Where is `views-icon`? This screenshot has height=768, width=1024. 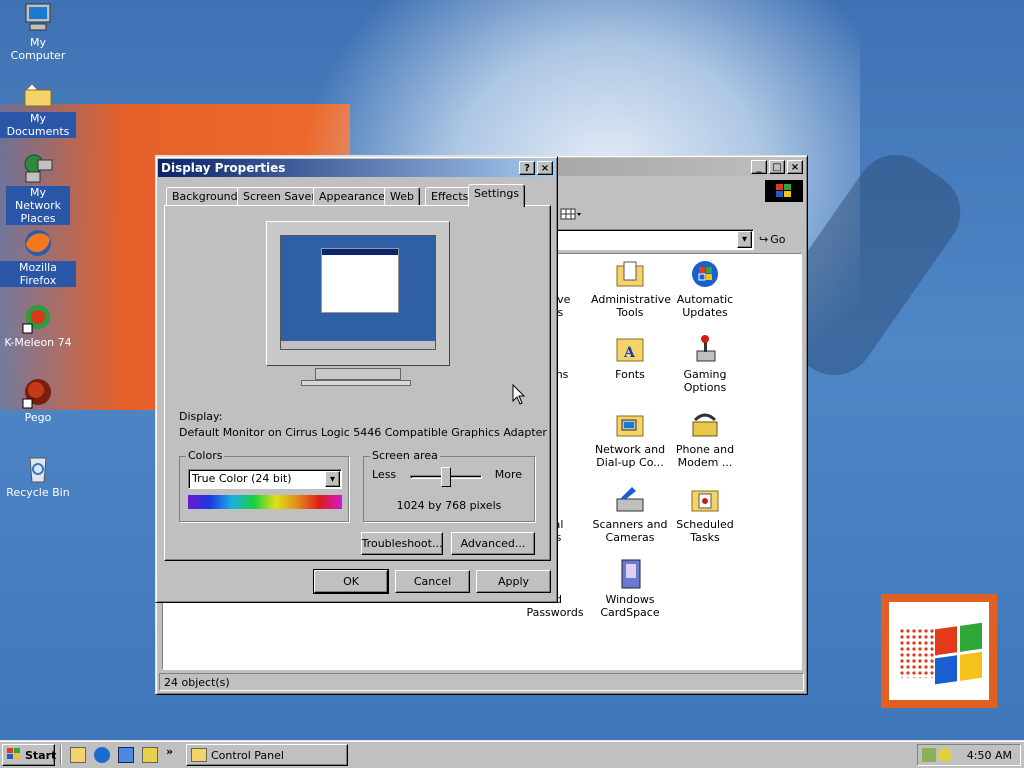 views-icon is located at coordinates (571, 214).